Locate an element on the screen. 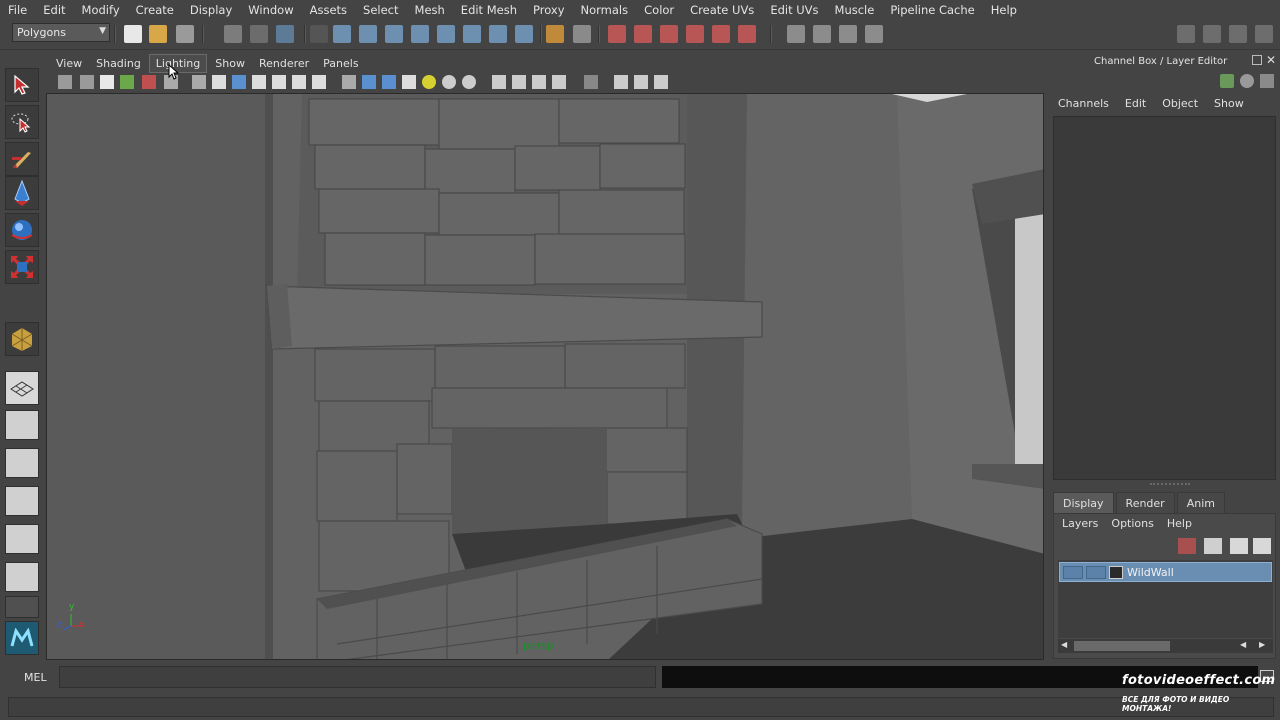 Image resolution: width=1280 pixels, height=720 pixels. wireframe-icon is located at coordinates (349, 82).